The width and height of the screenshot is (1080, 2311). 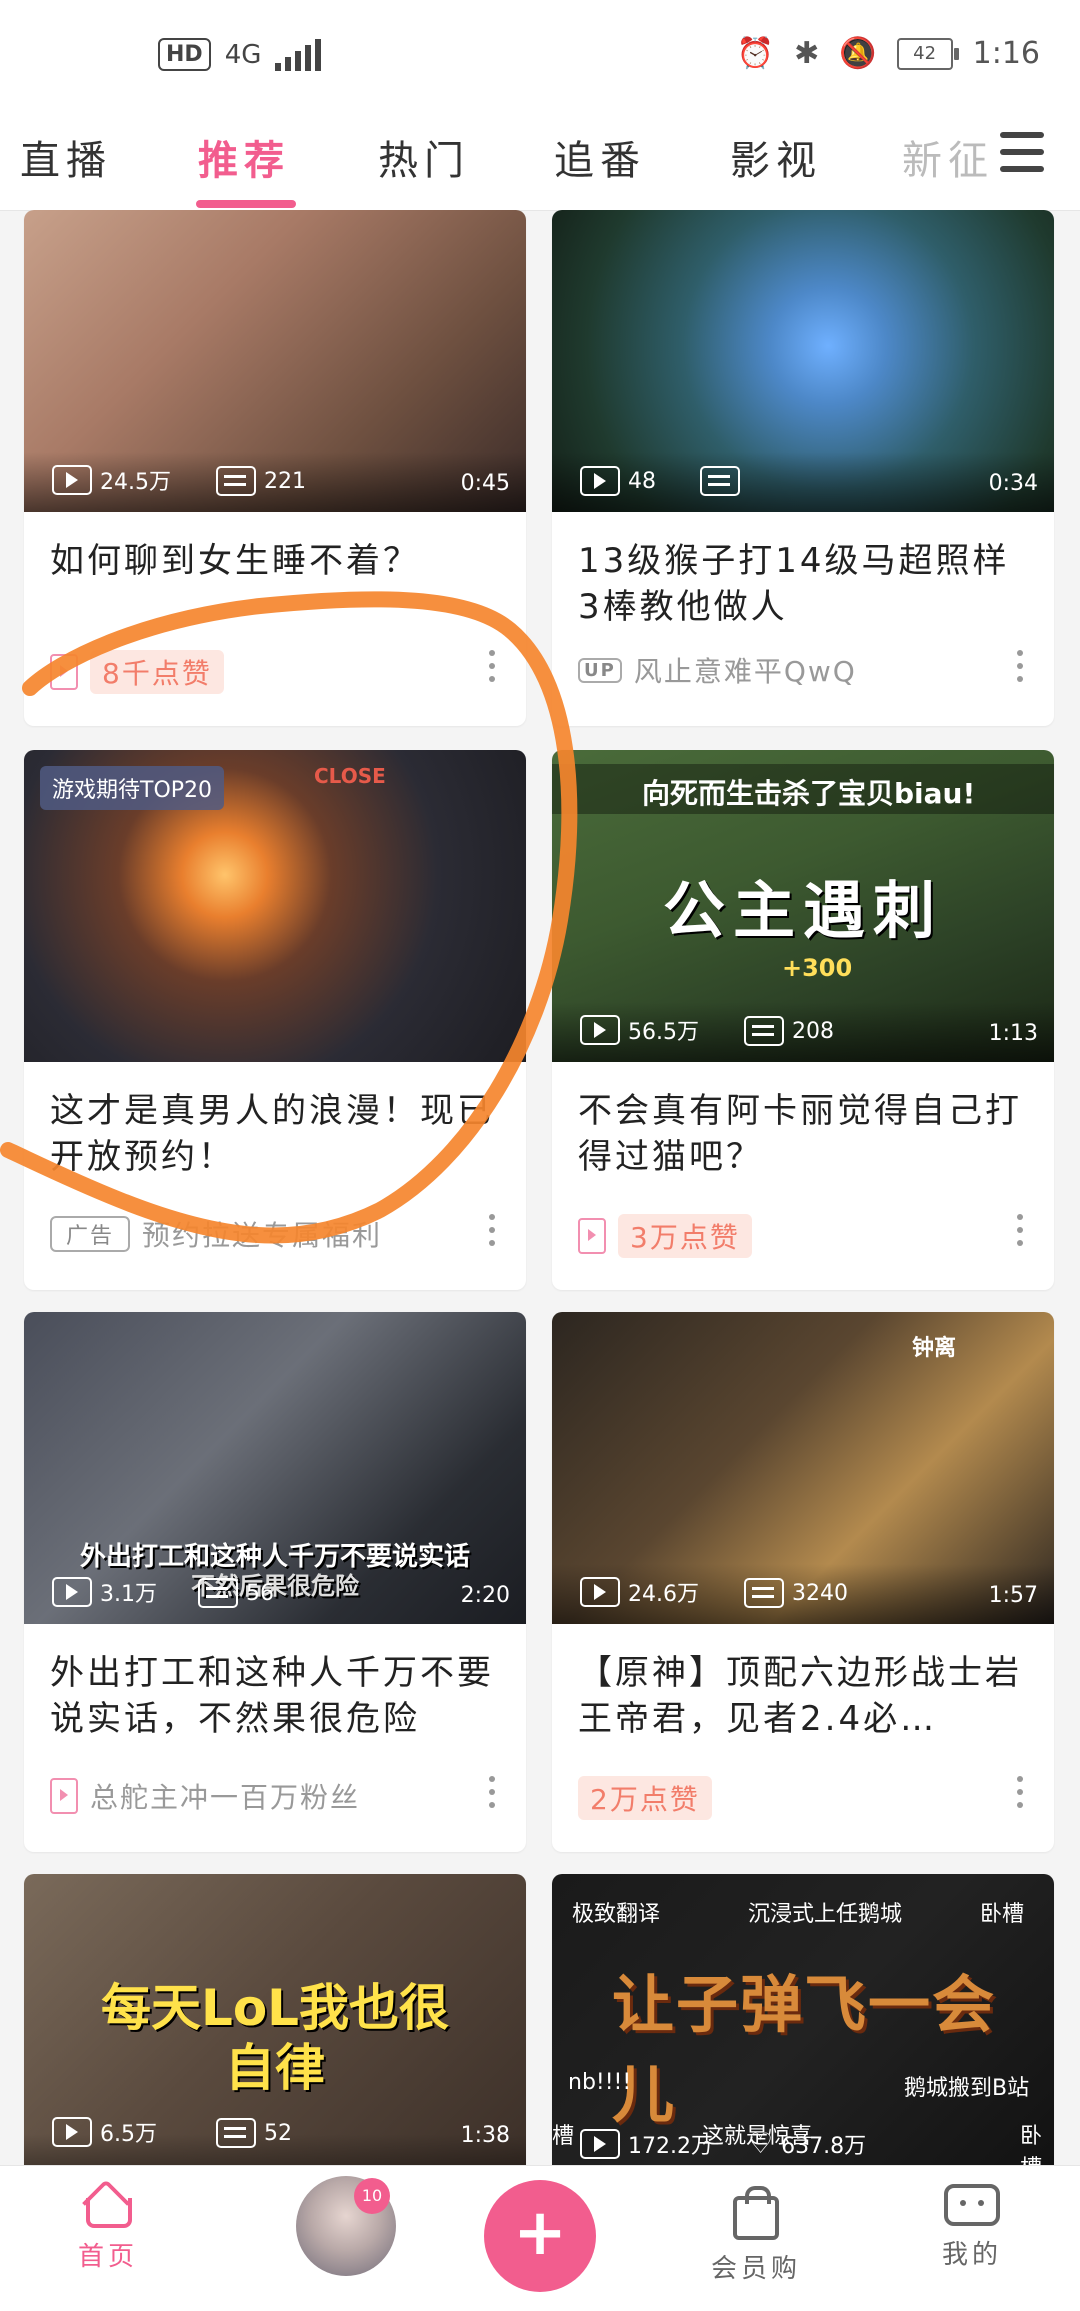 I want to click on status-left: HD 4G, so click(x=240, y=54).